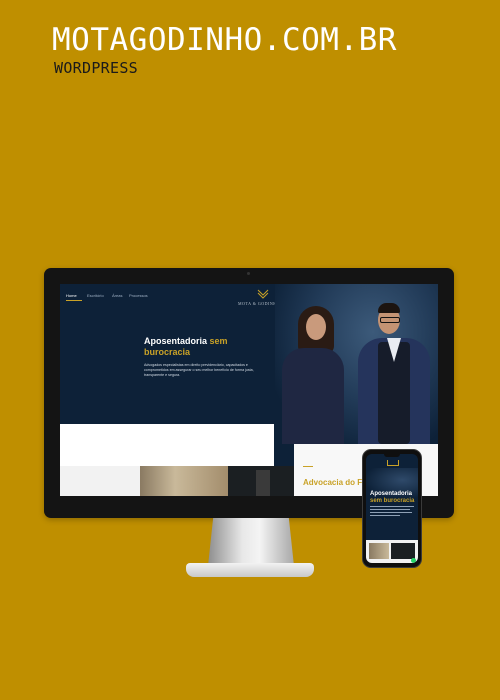 The height and width of the screenshot is (700, 500). I want to click on mobile-screenshot: Aposentadoria sem burocracia, so click(392, 508).